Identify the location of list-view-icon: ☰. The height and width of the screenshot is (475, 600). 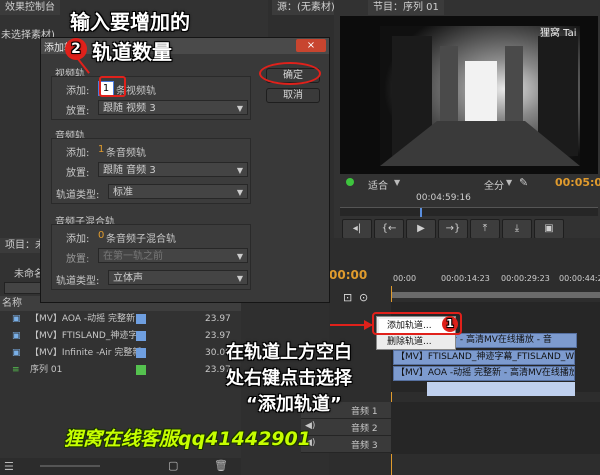
(9, 466).